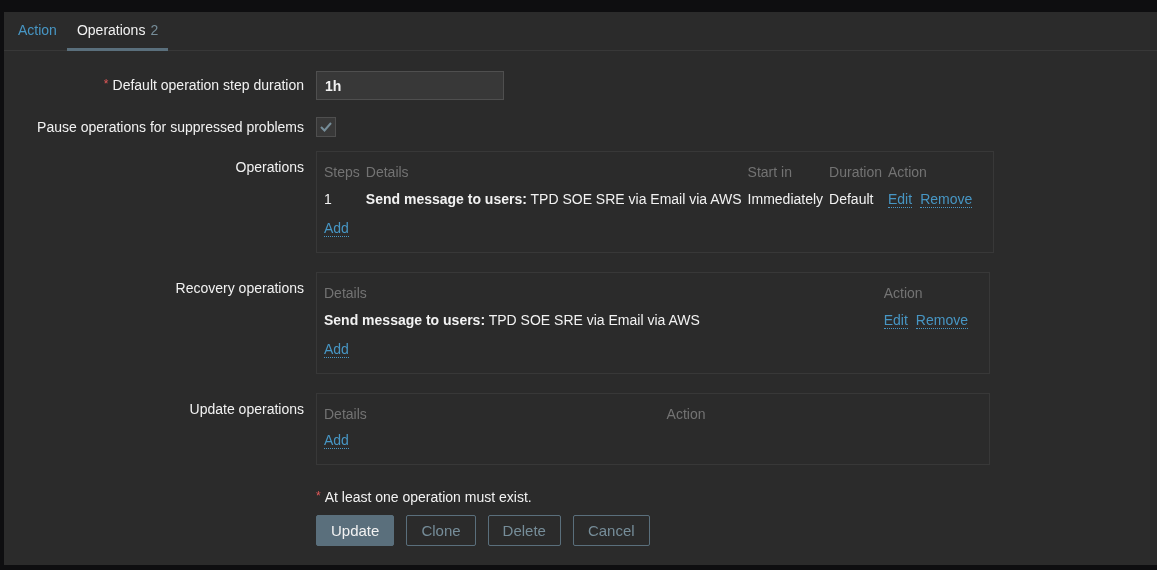  I want to click on column-header: Duration, so click(858, 171).